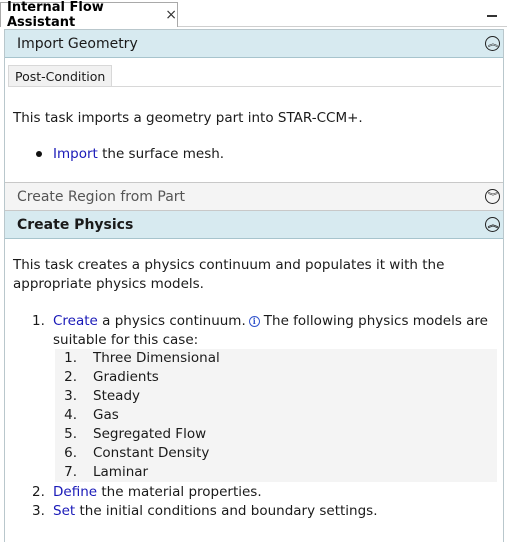 This screenshot has width=507, height=542. Describe the element at coordinates (101, 196) in the screenshot. I see `section-title-create-region: Create Region from Part` at that location.